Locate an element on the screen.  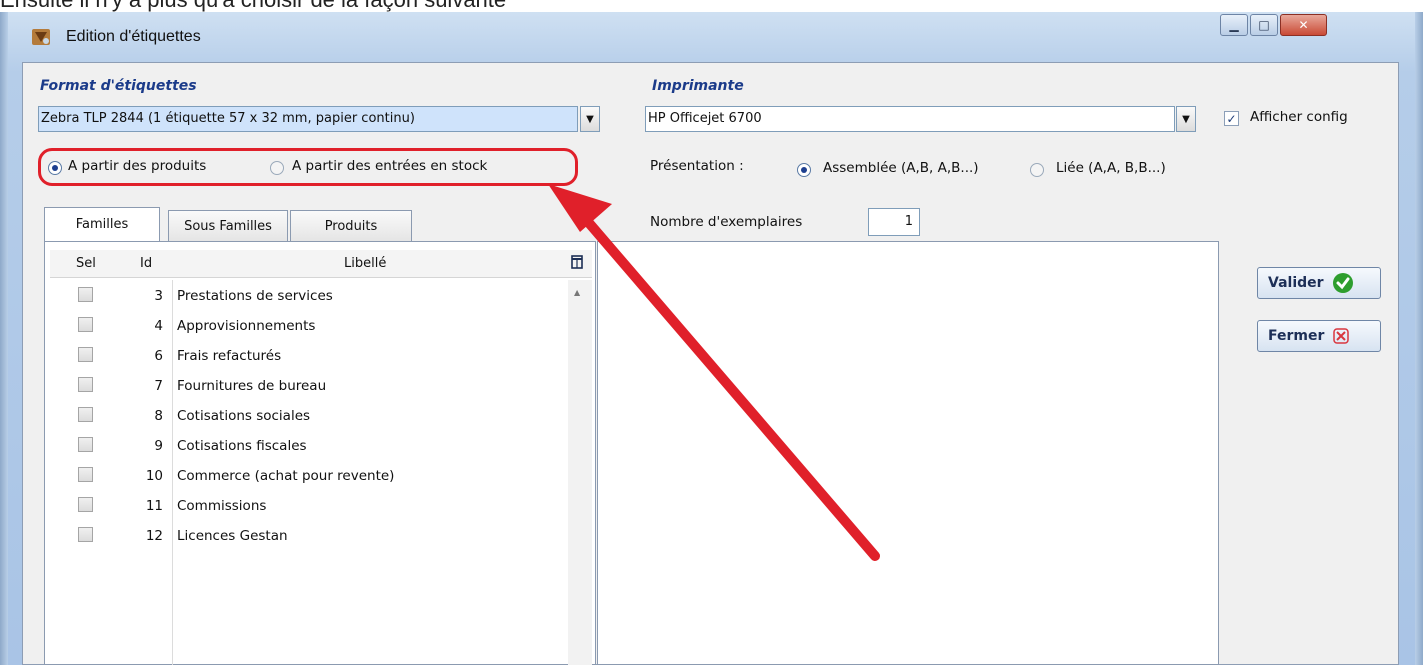
annotation-arrow is located at coordinates (714, 372).